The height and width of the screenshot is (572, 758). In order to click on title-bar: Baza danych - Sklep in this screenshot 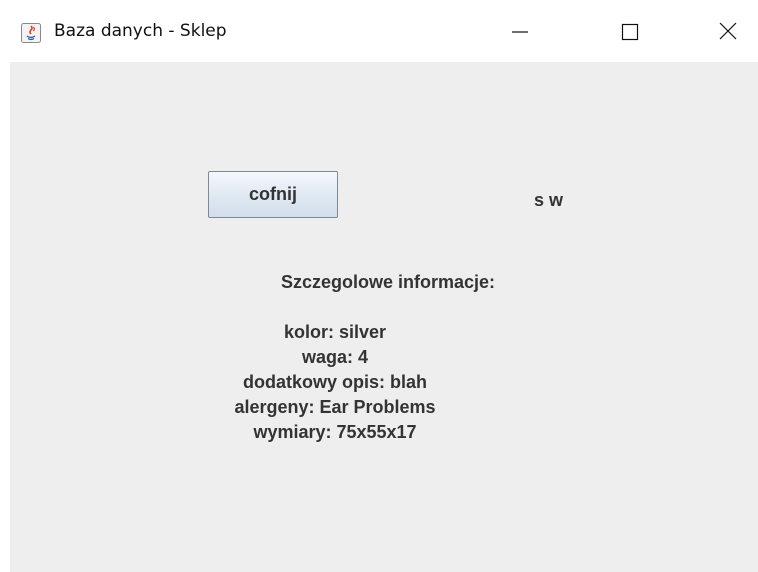, I will do `click(384, 34)`.